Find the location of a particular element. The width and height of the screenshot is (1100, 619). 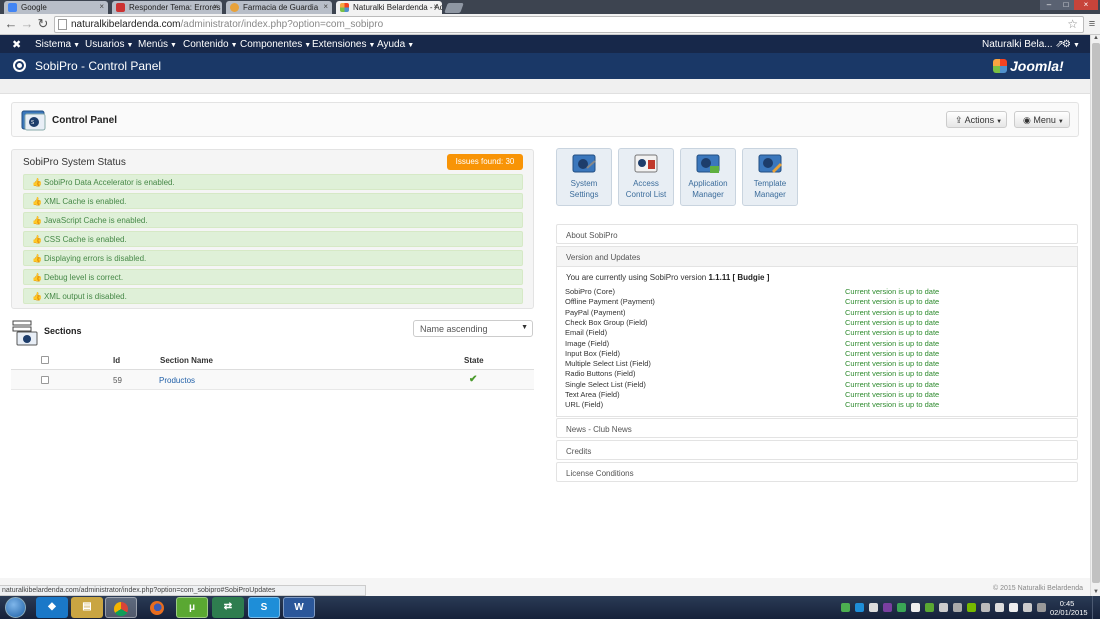

network-signal-icon is located at coordinates (985, 607).